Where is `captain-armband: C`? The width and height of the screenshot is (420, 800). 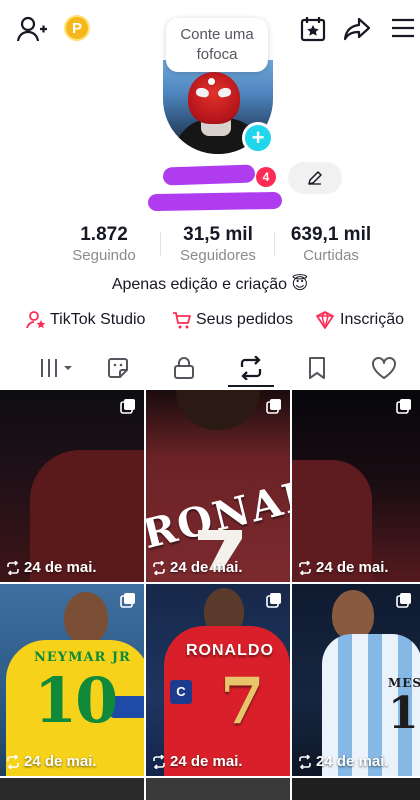 captain-armband: C is located at coordinates (181, 692).